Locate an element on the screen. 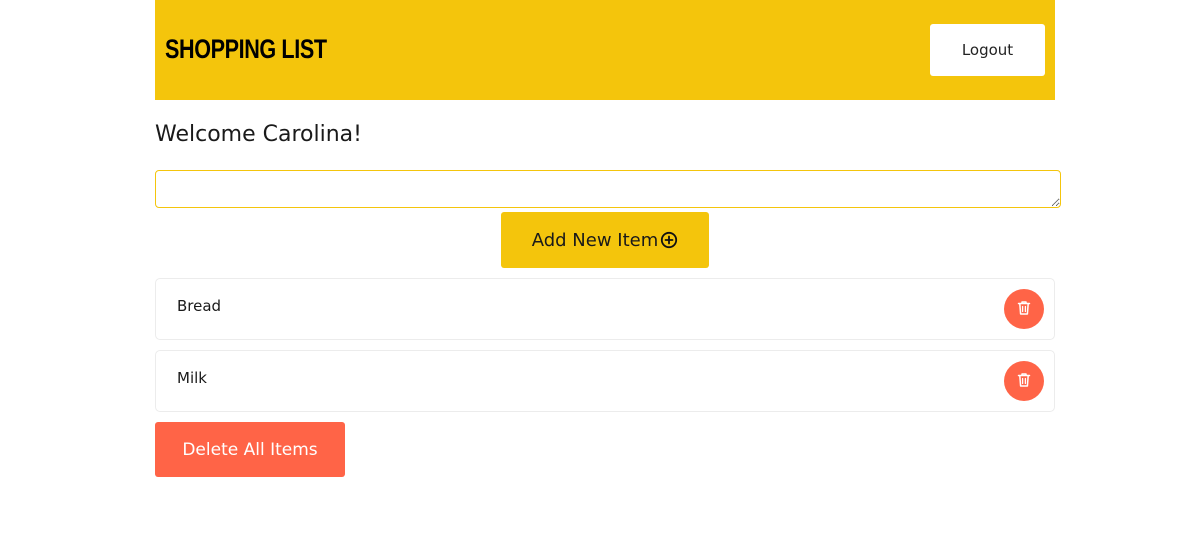 This screenshot has height=559, width=1180. plus-circle-icon is located at coordinates (669, 240).